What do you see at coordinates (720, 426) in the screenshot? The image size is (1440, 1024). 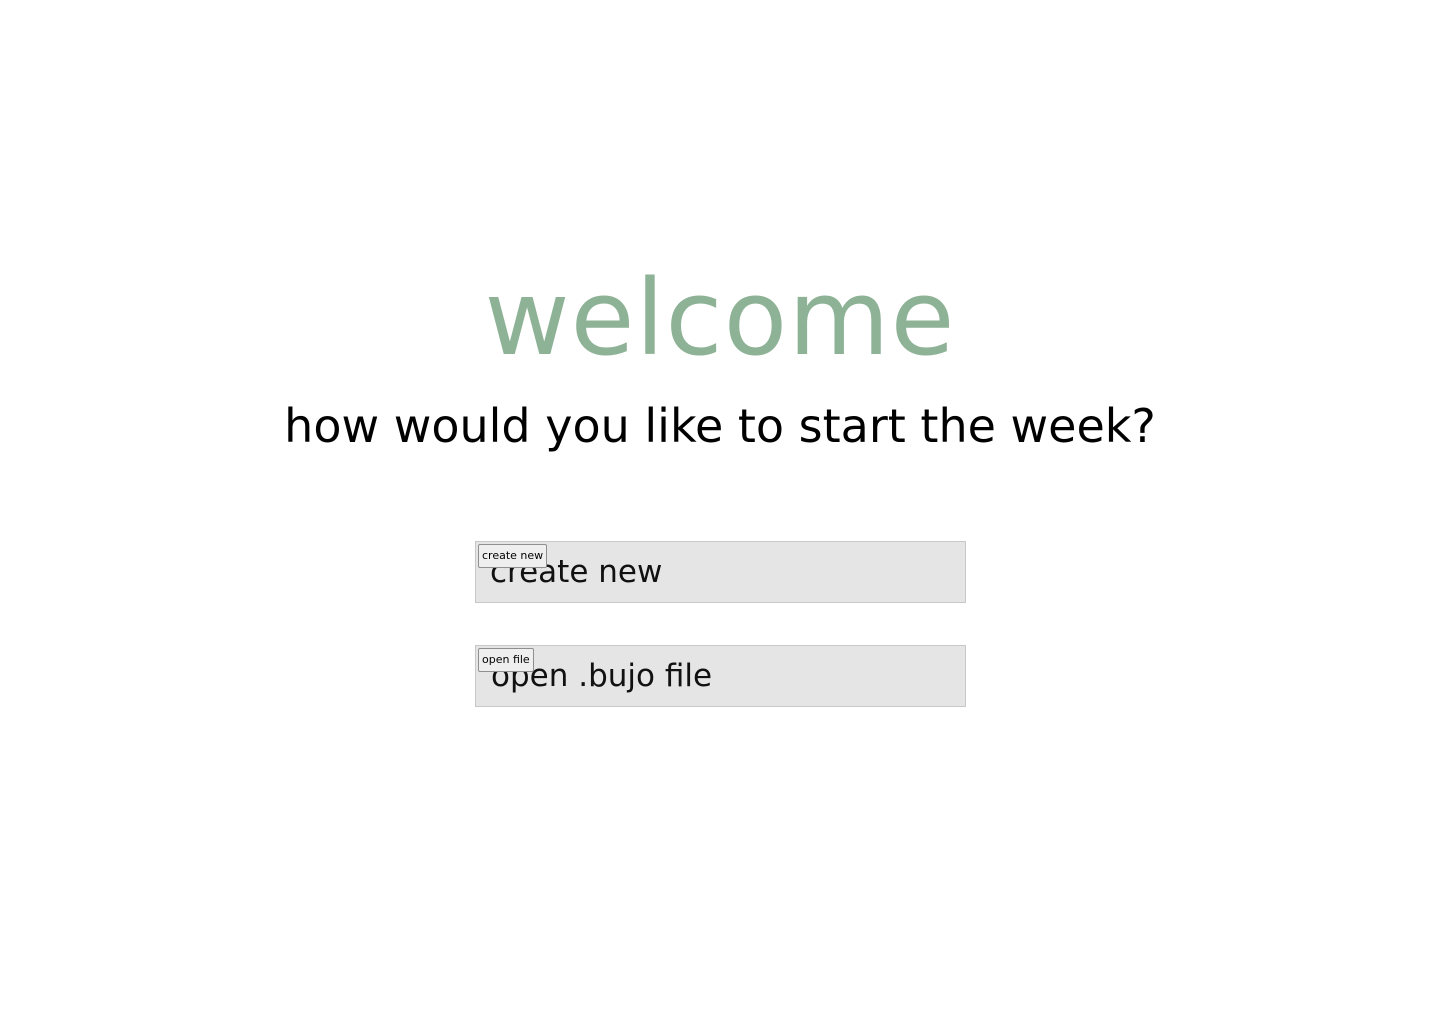 I see `page-subtitle: how would you like to start the week?` at bounding box center [720, 426].